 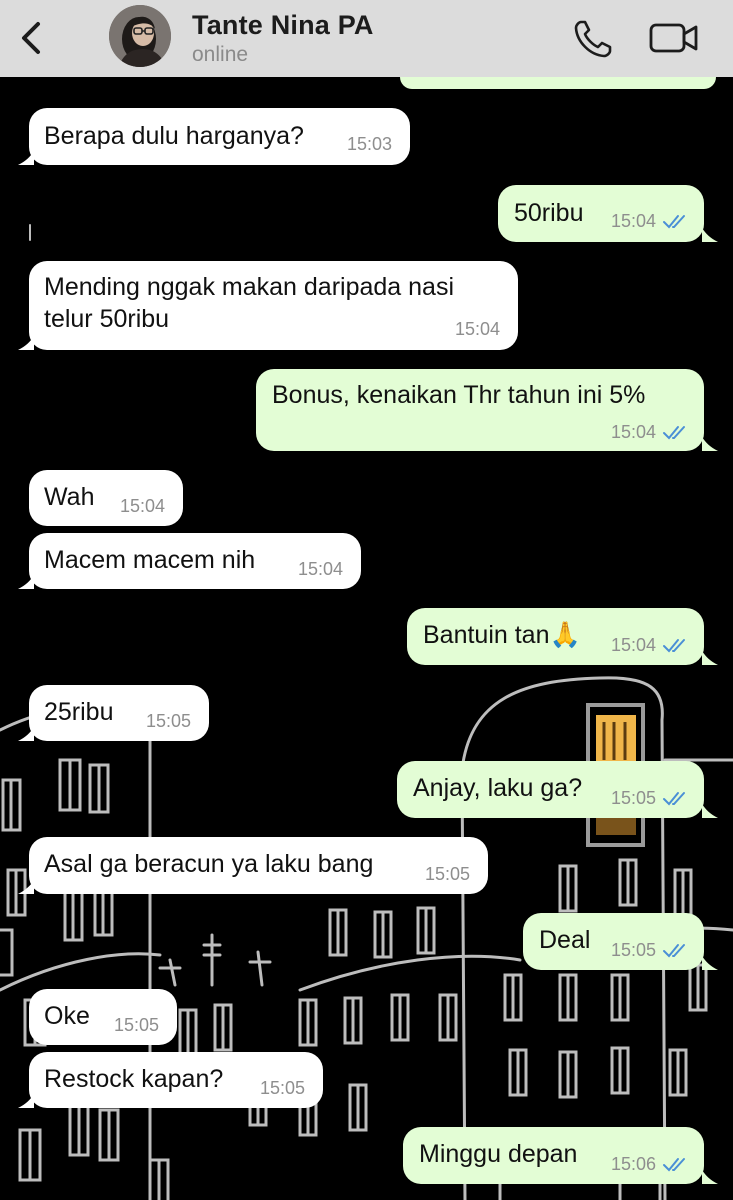 I want to click on contact-status: online, so click(x=220, y=54).